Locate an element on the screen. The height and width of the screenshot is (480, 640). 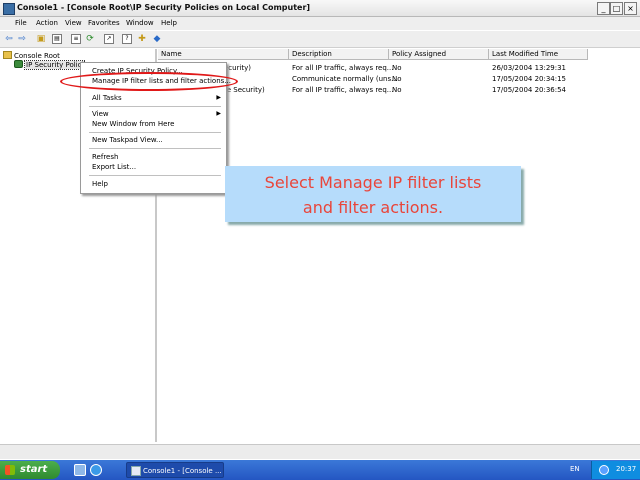
internet-explorer-icon is located at coordinates (96, 470).